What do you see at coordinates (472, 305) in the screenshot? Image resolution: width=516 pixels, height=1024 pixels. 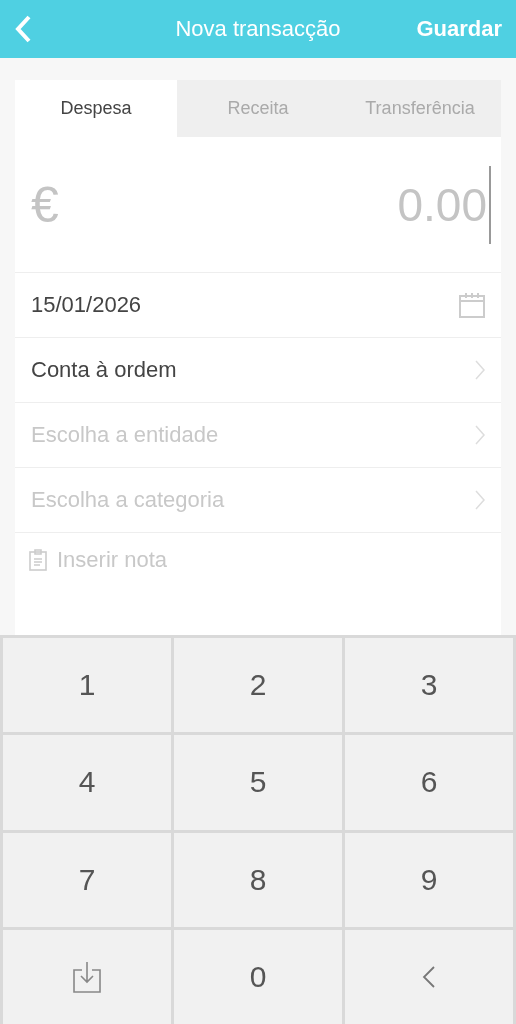 I see `calendar-icon` at bounding box center [472, 305].